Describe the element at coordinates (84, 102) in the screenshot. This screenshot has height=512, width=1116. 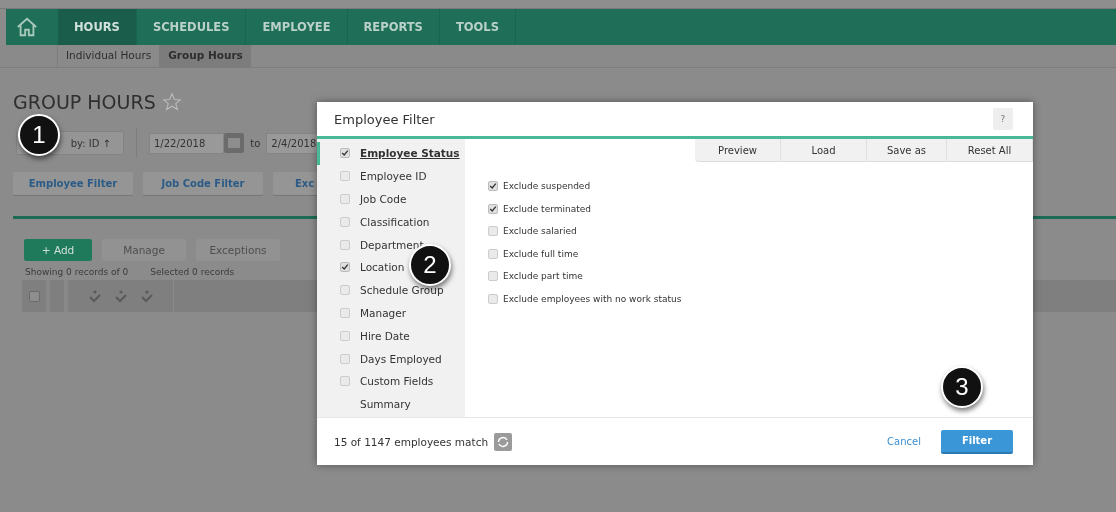
I see `page-title: GROUP HOURS` at that location.